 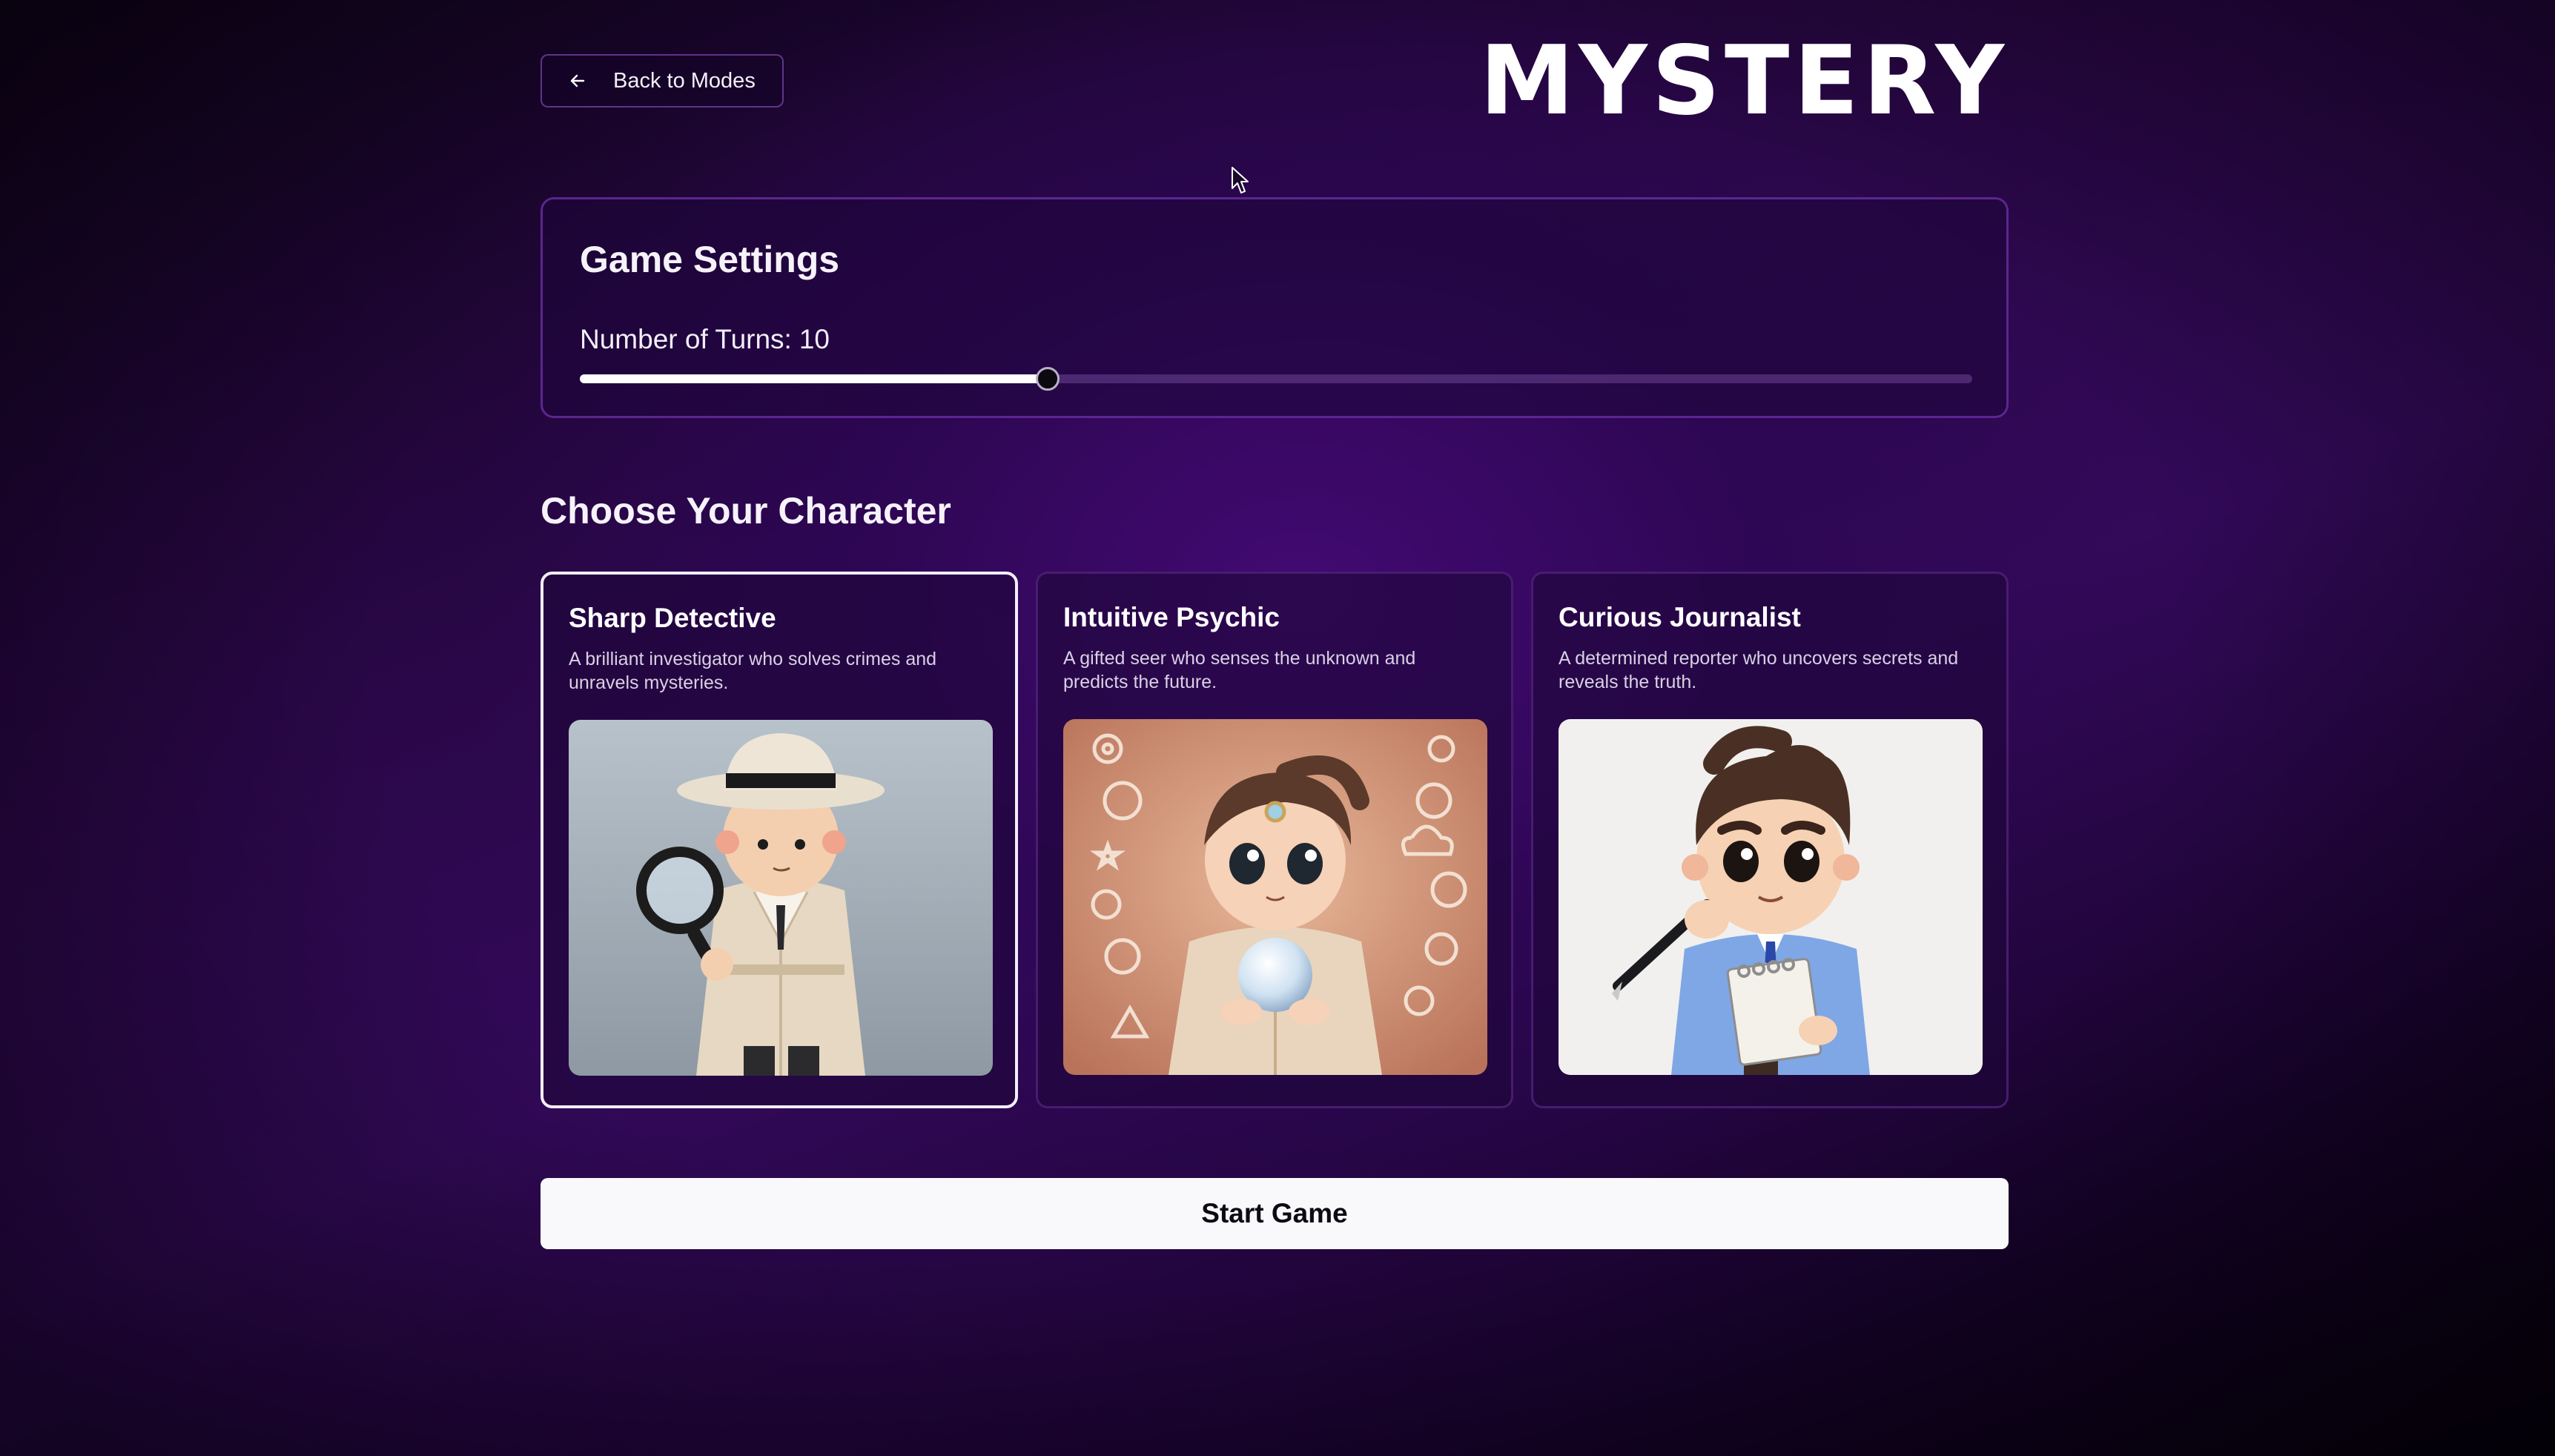 I want to click on back-to-modes-label: Back to Modes, so click(x=684, y=80).